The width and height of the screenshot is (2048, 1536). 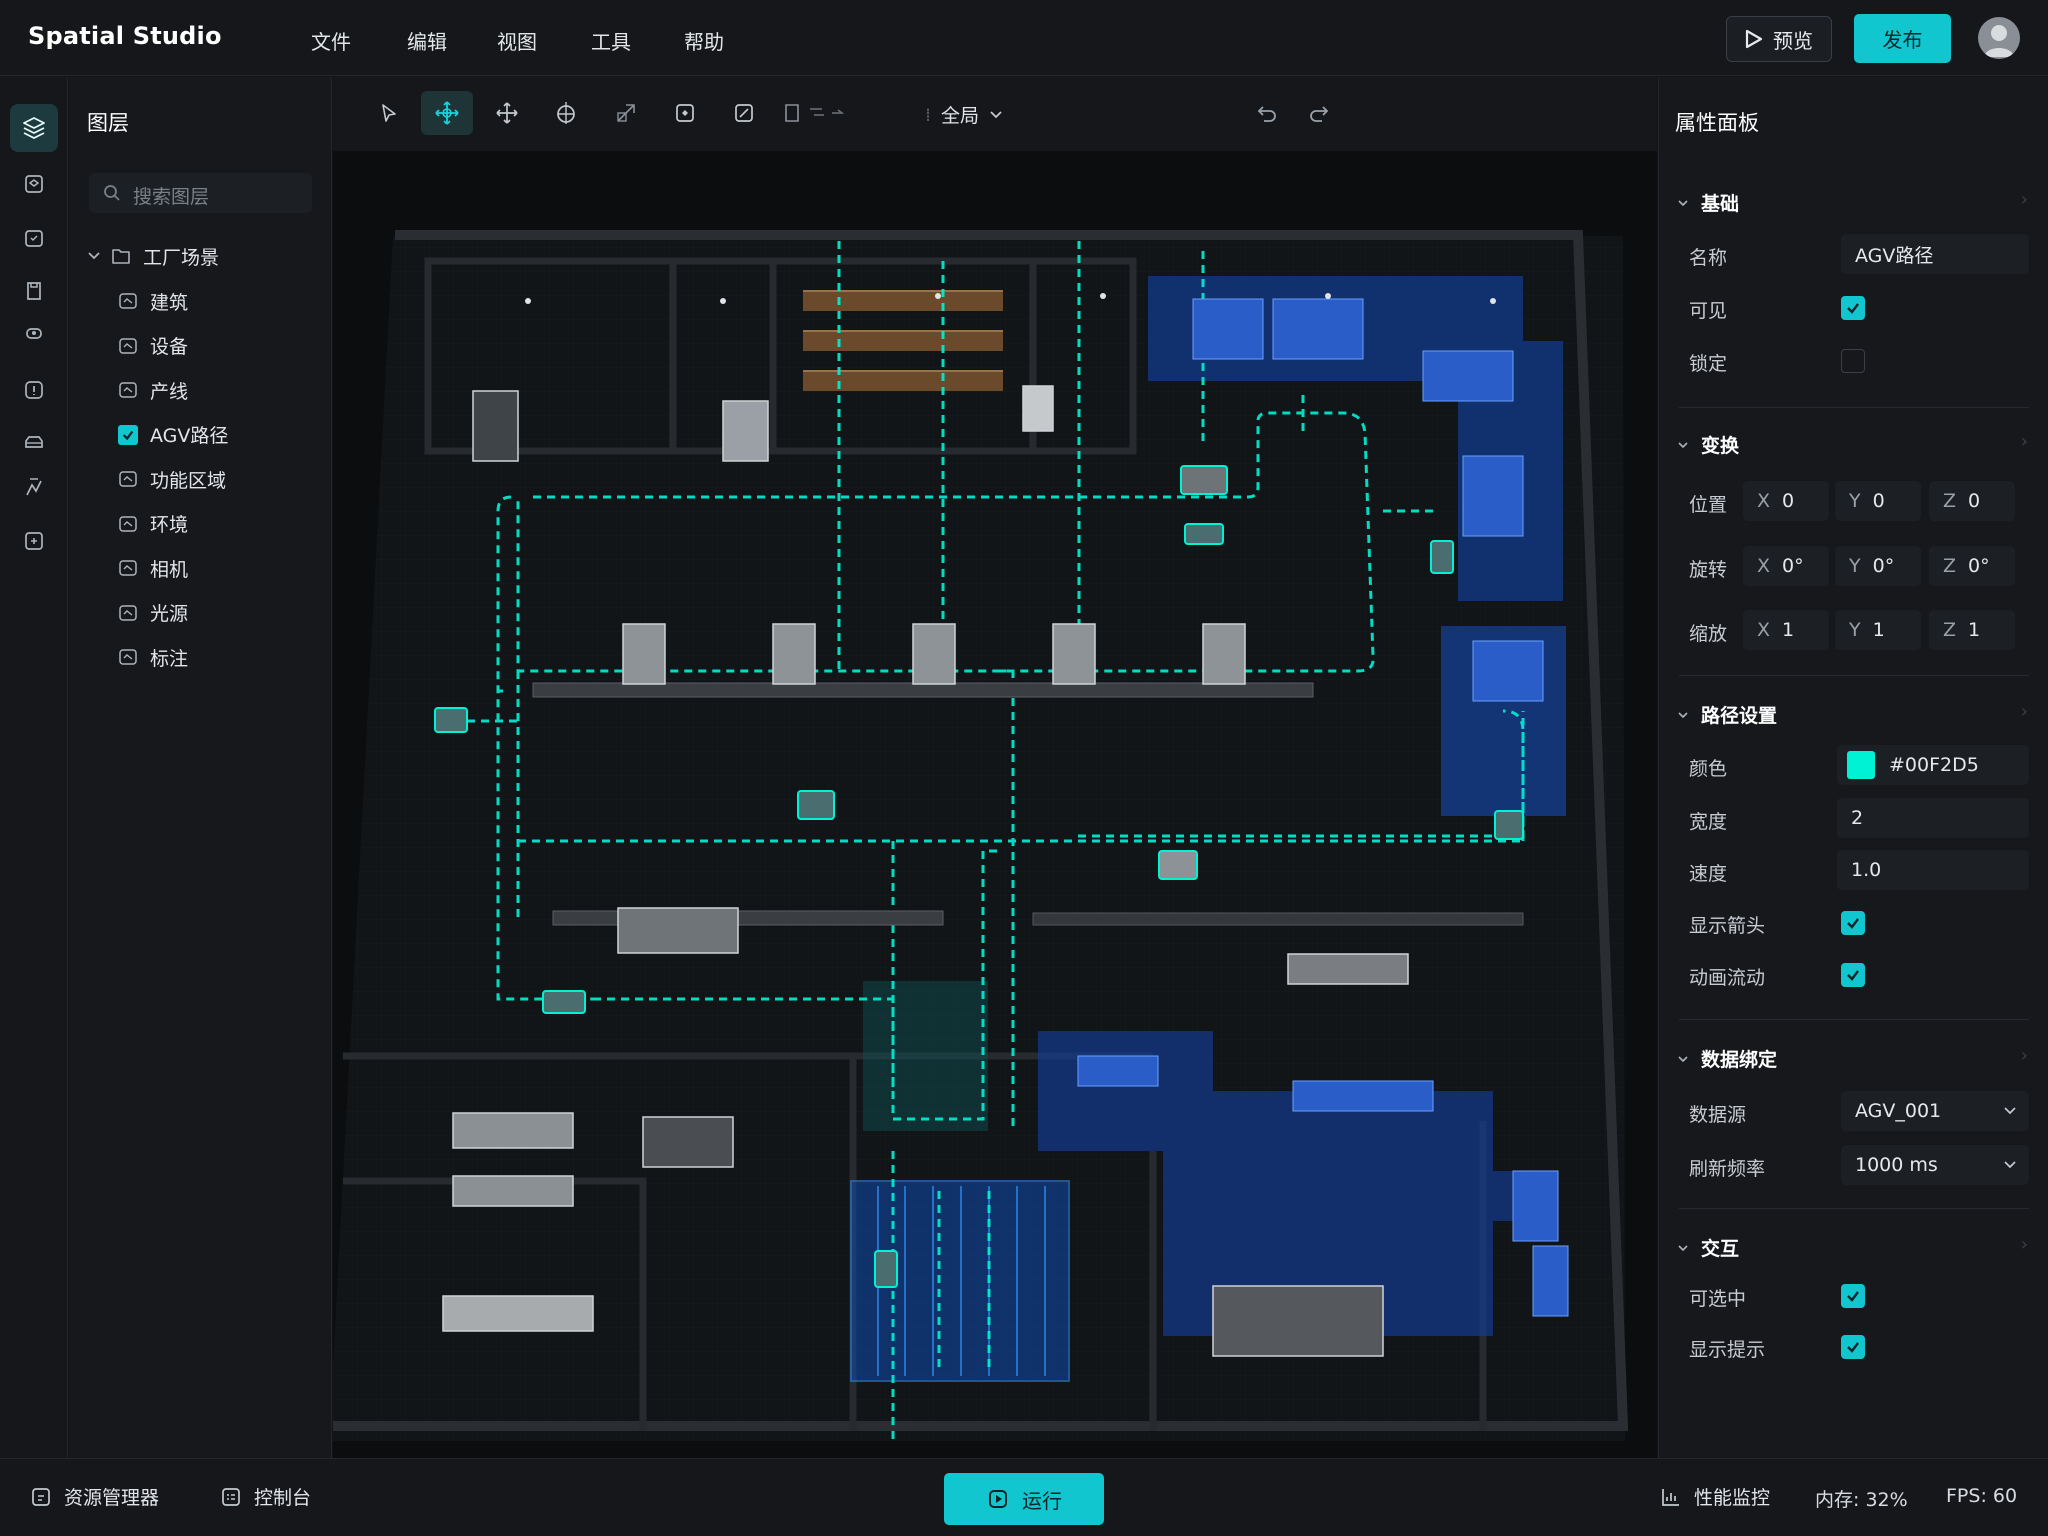 I want to click on selectable-checkbox, so click(x=1853, y=1296).